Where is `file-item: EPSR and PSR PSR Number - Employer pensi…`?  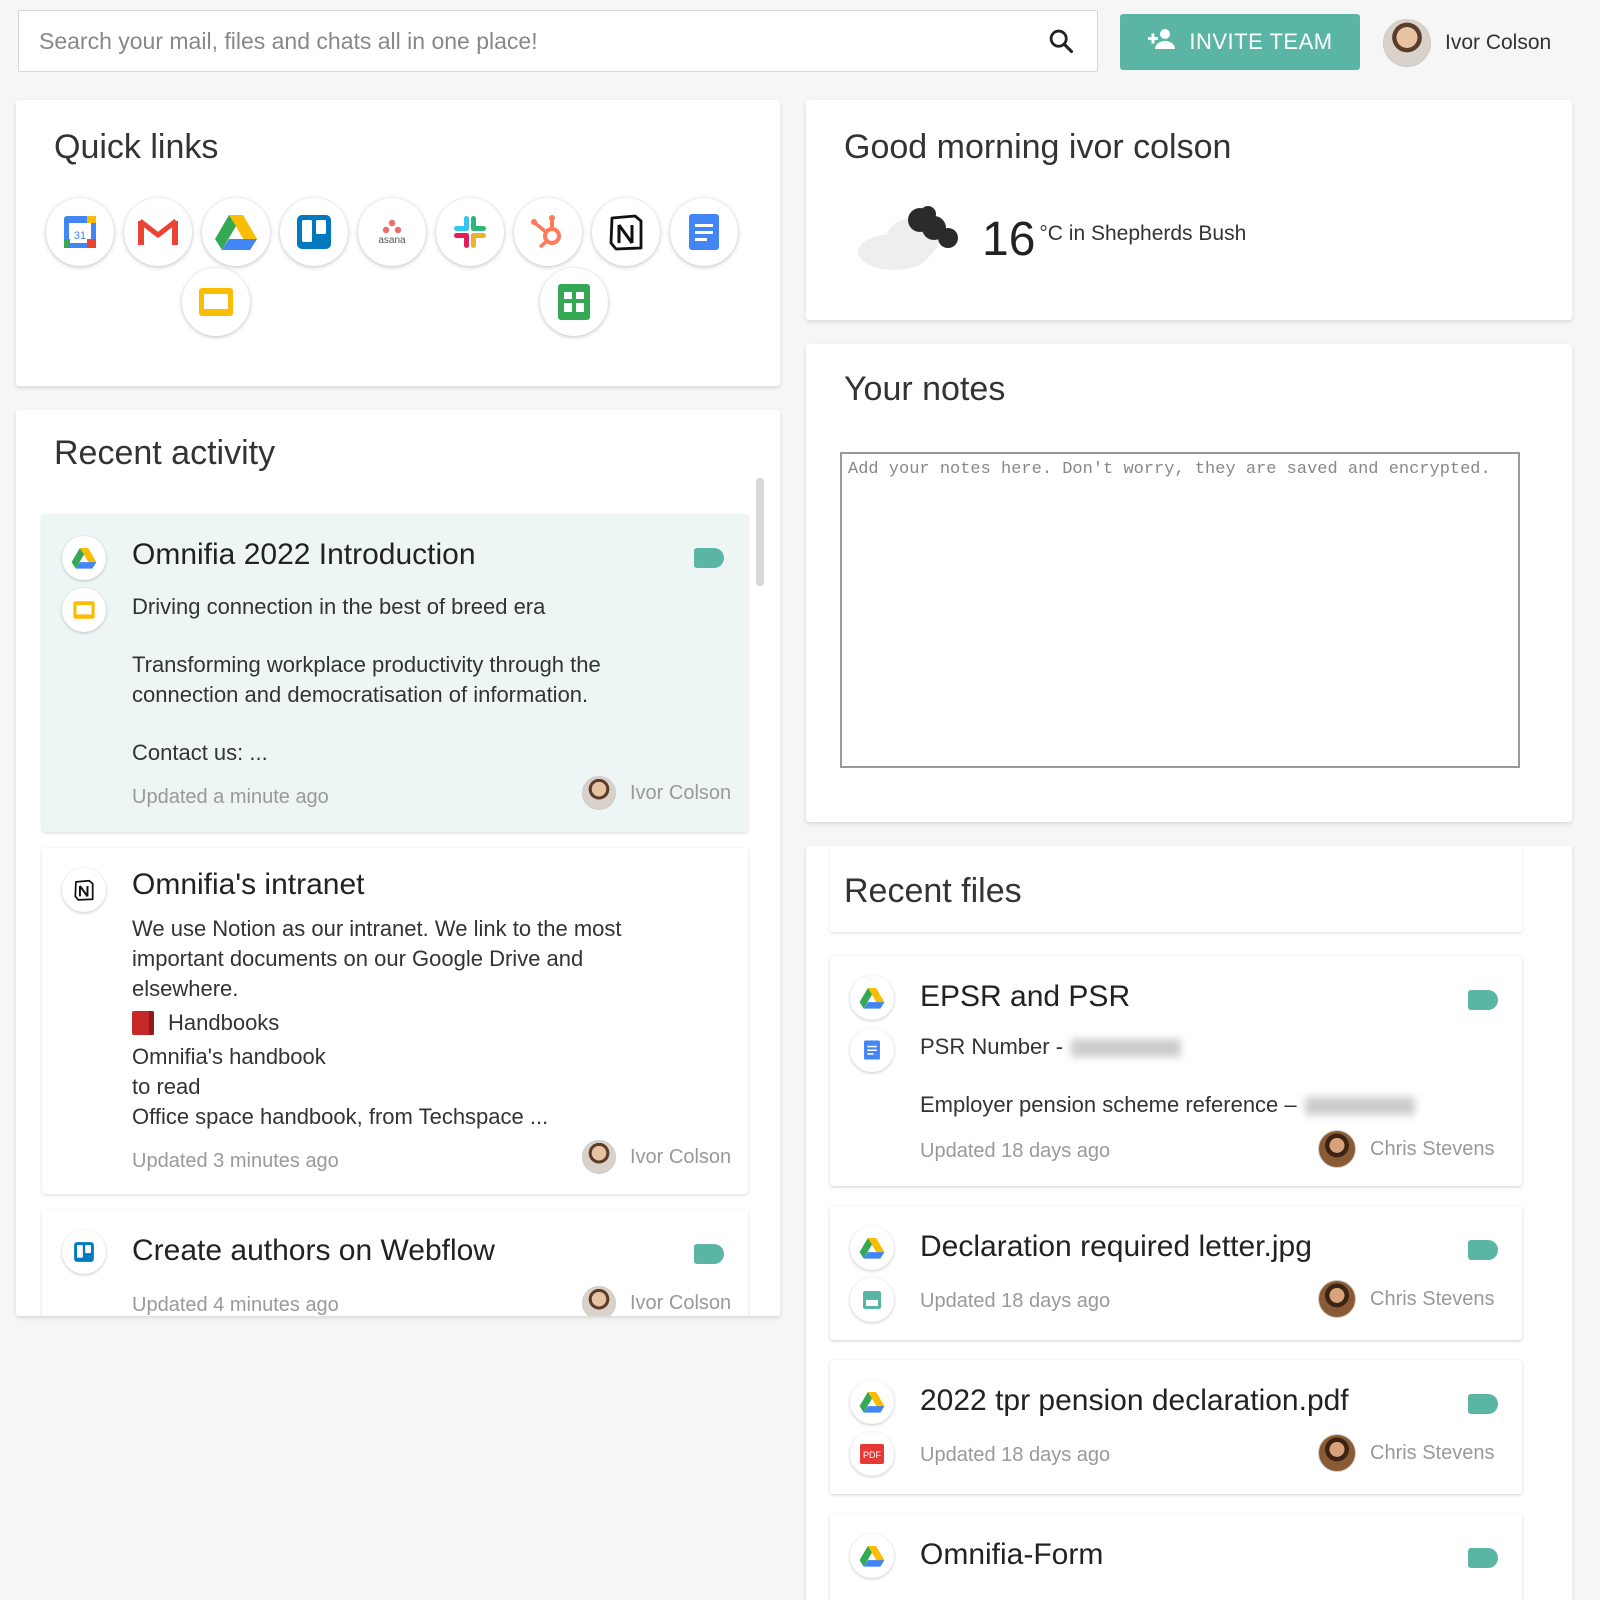
file-item: EPSR and PSR PSR Number - Employer pensi… is located at coordinates (1176, 1071).